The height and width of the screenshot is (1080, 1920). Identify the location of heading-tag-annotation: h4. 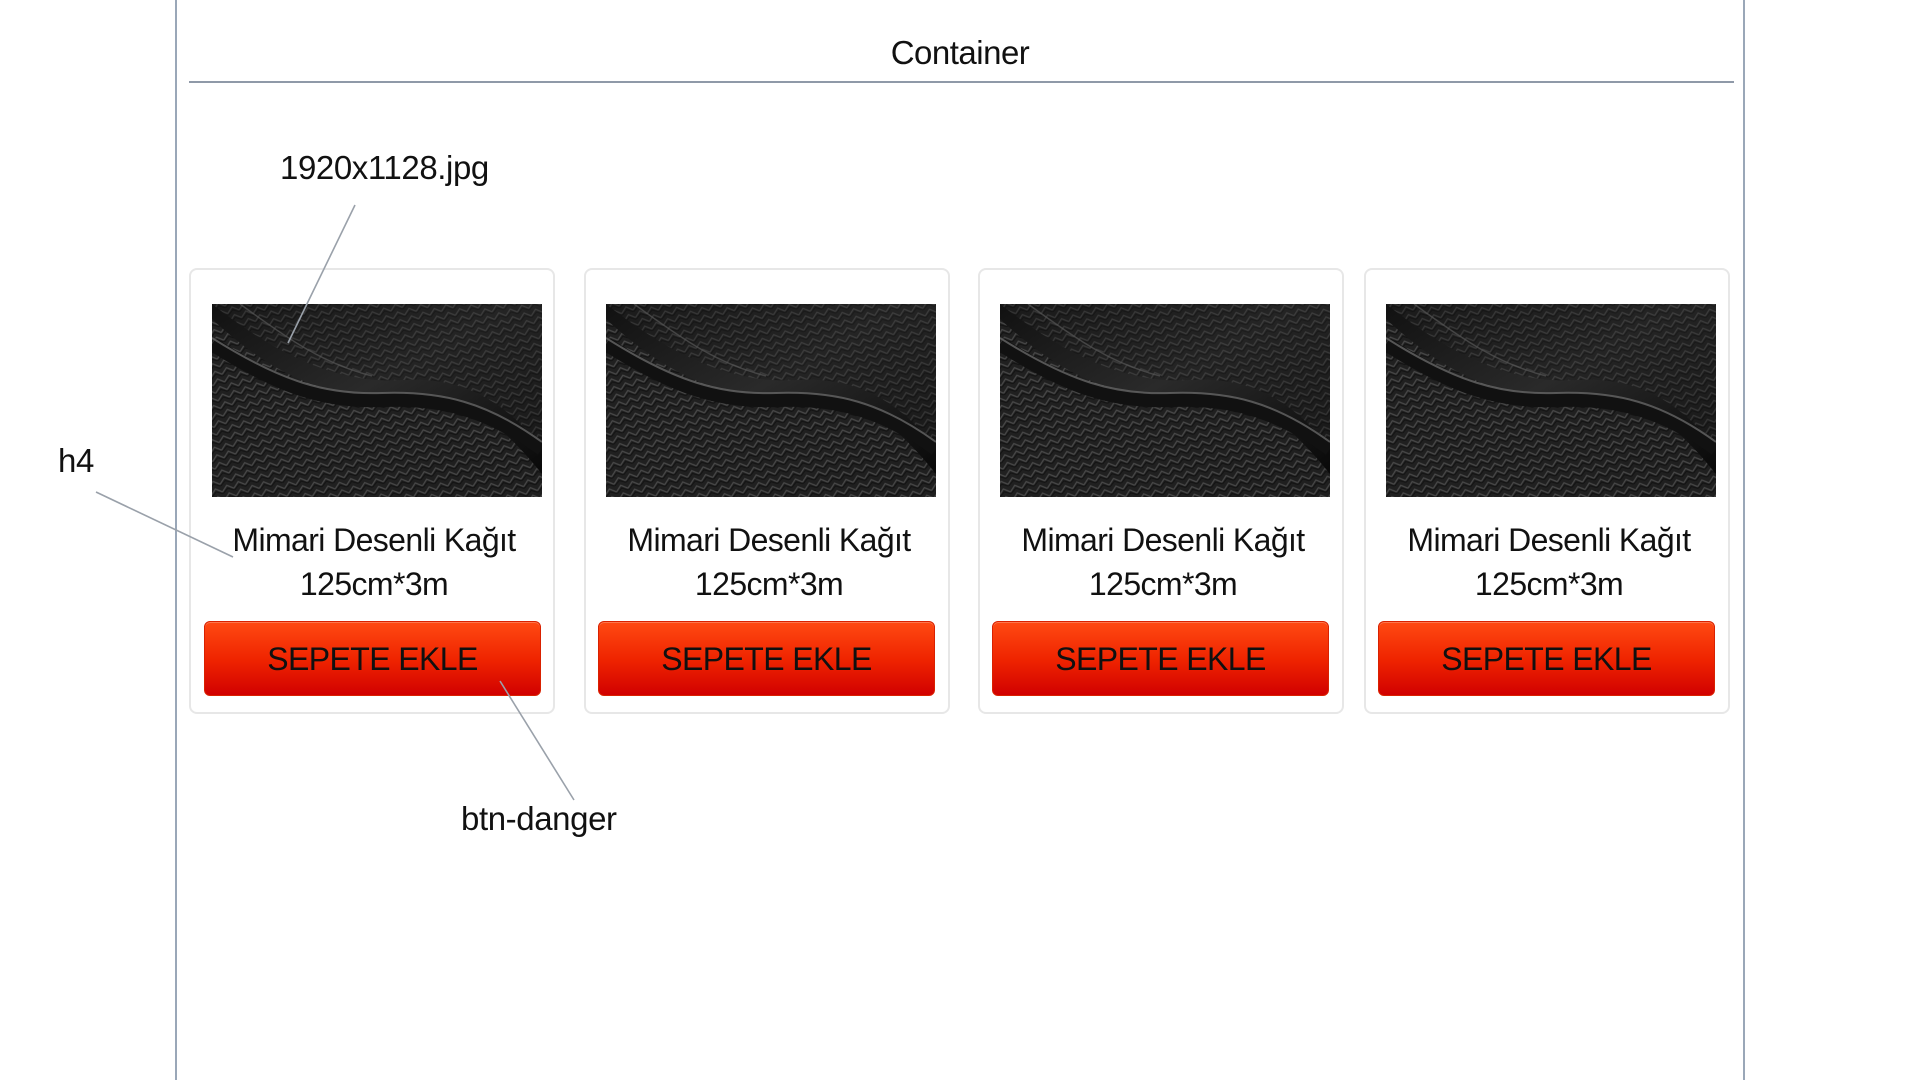
(76, 460).